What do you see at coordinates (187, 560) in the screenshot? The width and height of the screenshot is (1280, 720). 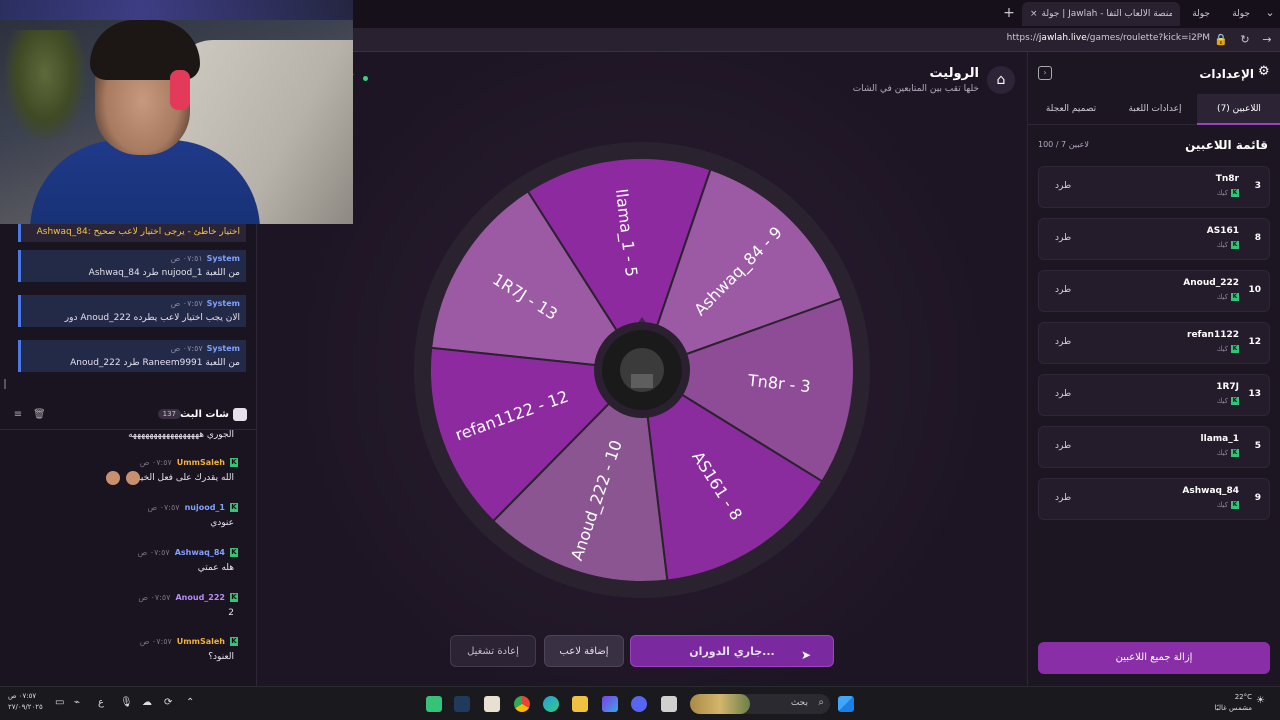 I see `chat-message: ٠٧:٥٧ ص Ashwaq_84 K هله عمتي` at bounding box center [187, 560].